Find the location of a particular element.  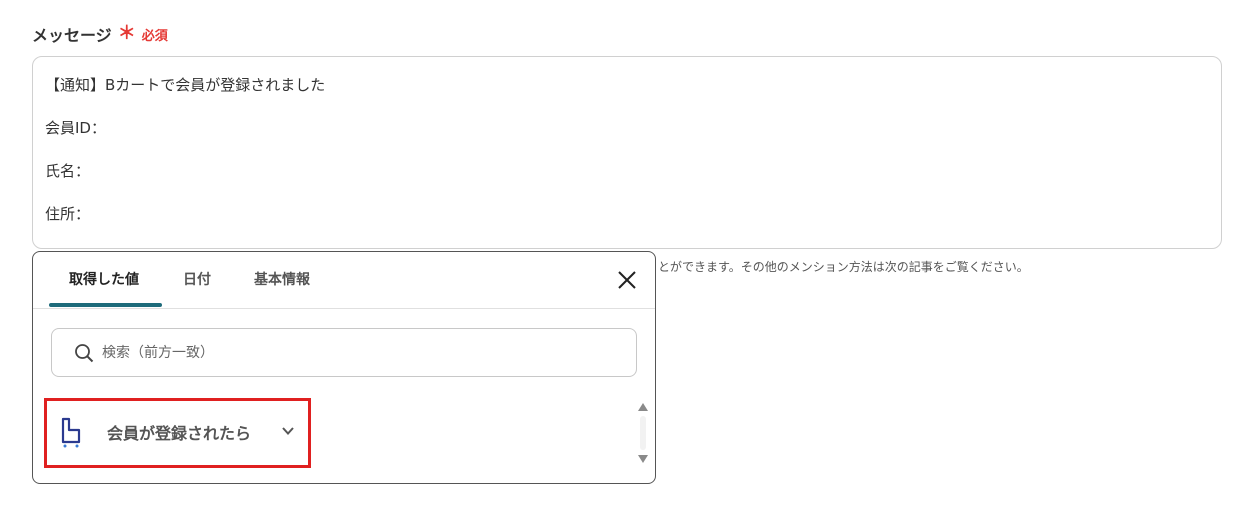

list-item-label: 会員が登録されたら is located at coordinates (179, 433).